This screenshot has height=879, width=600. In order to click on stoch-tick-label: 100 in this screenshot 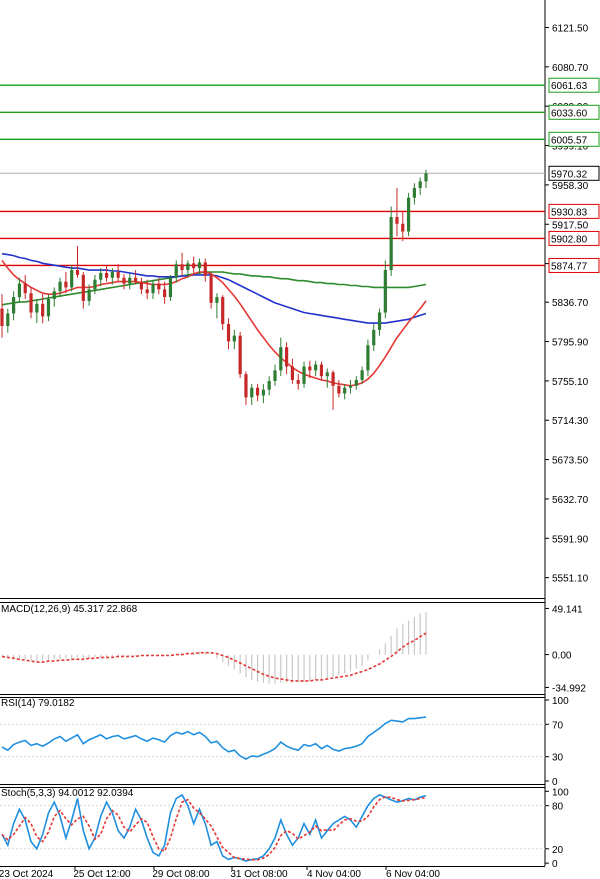, I will do `click(560, 792)`.